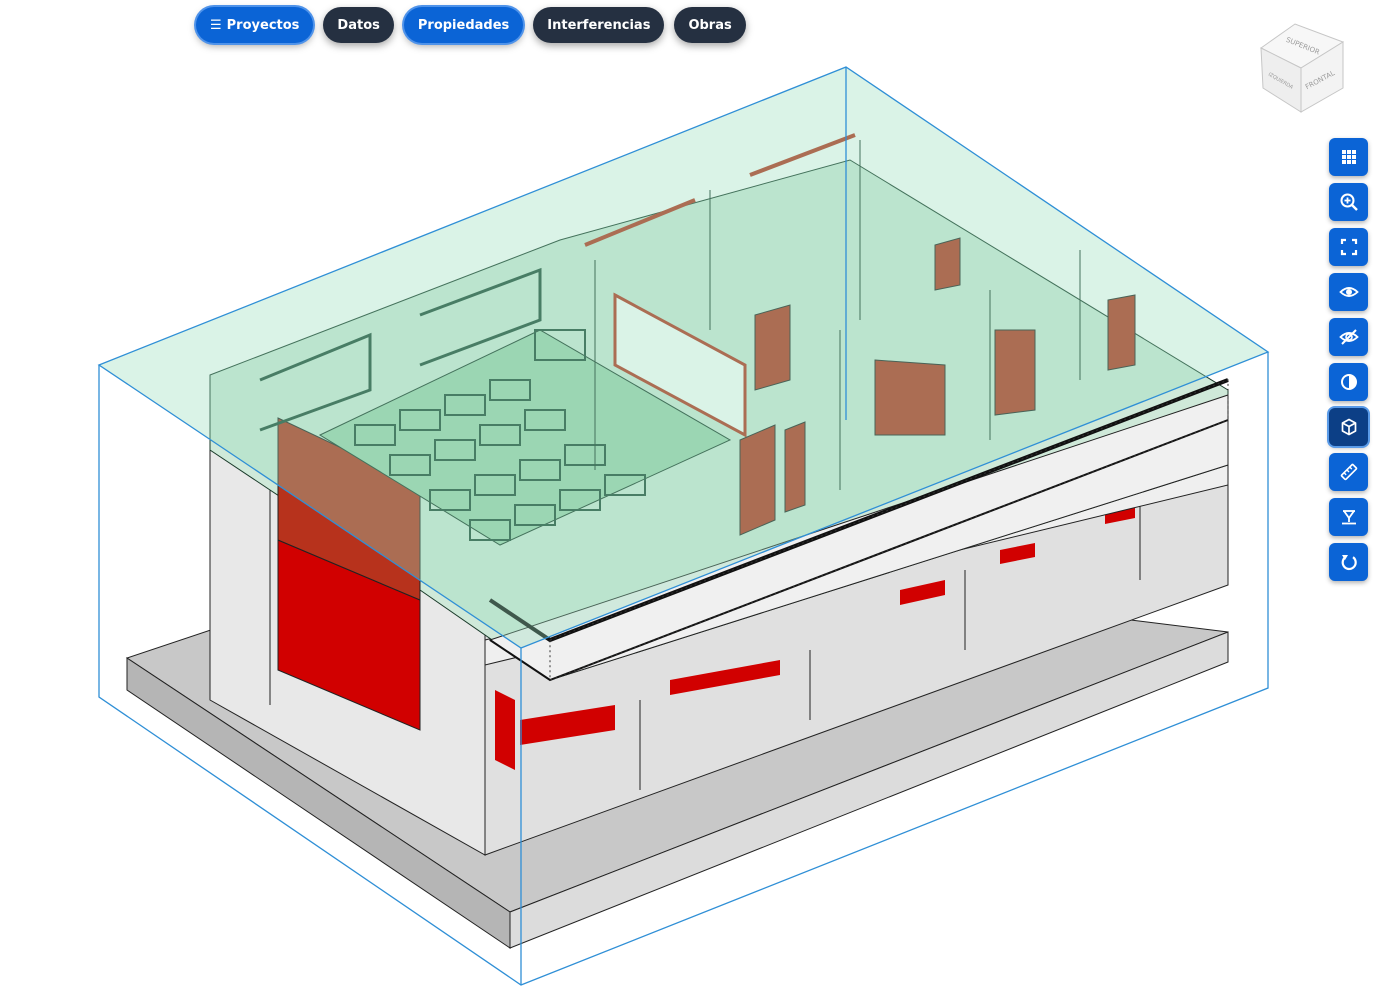 This screenshot has height=1001, width=1375. I want to click on works-label: Obras, so click(710, 25).